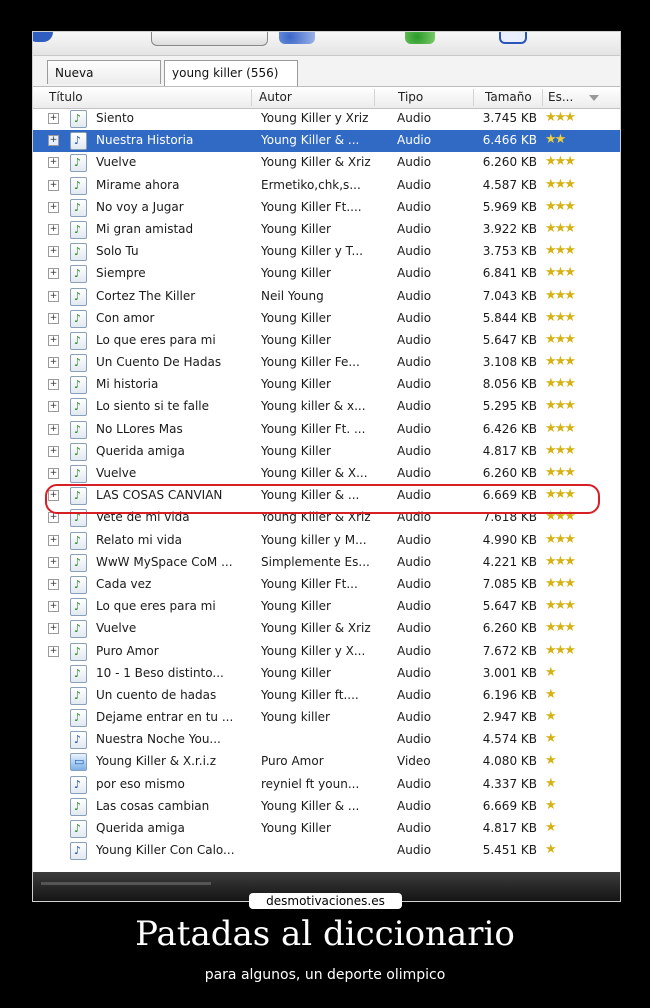 The width and height of the screenshot is (650, 1008). What do you see at coordinates (509, 162) in the screenshot?
I see `row-size: 6.260 KB` at bounding box center [509, 162].